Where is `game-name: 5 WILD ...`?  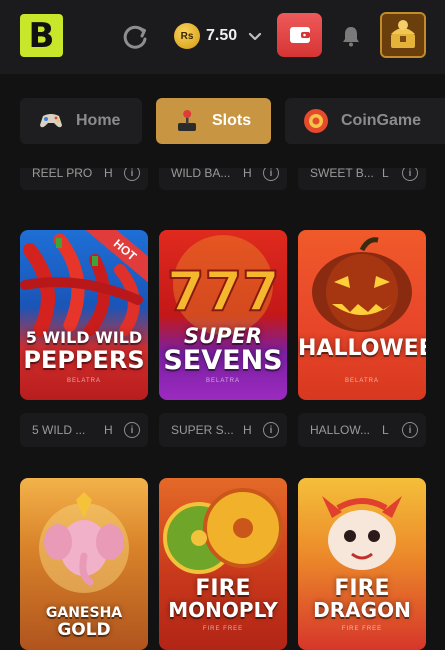
game-name: 5 WILD ... is located at coordinates (59, 430).